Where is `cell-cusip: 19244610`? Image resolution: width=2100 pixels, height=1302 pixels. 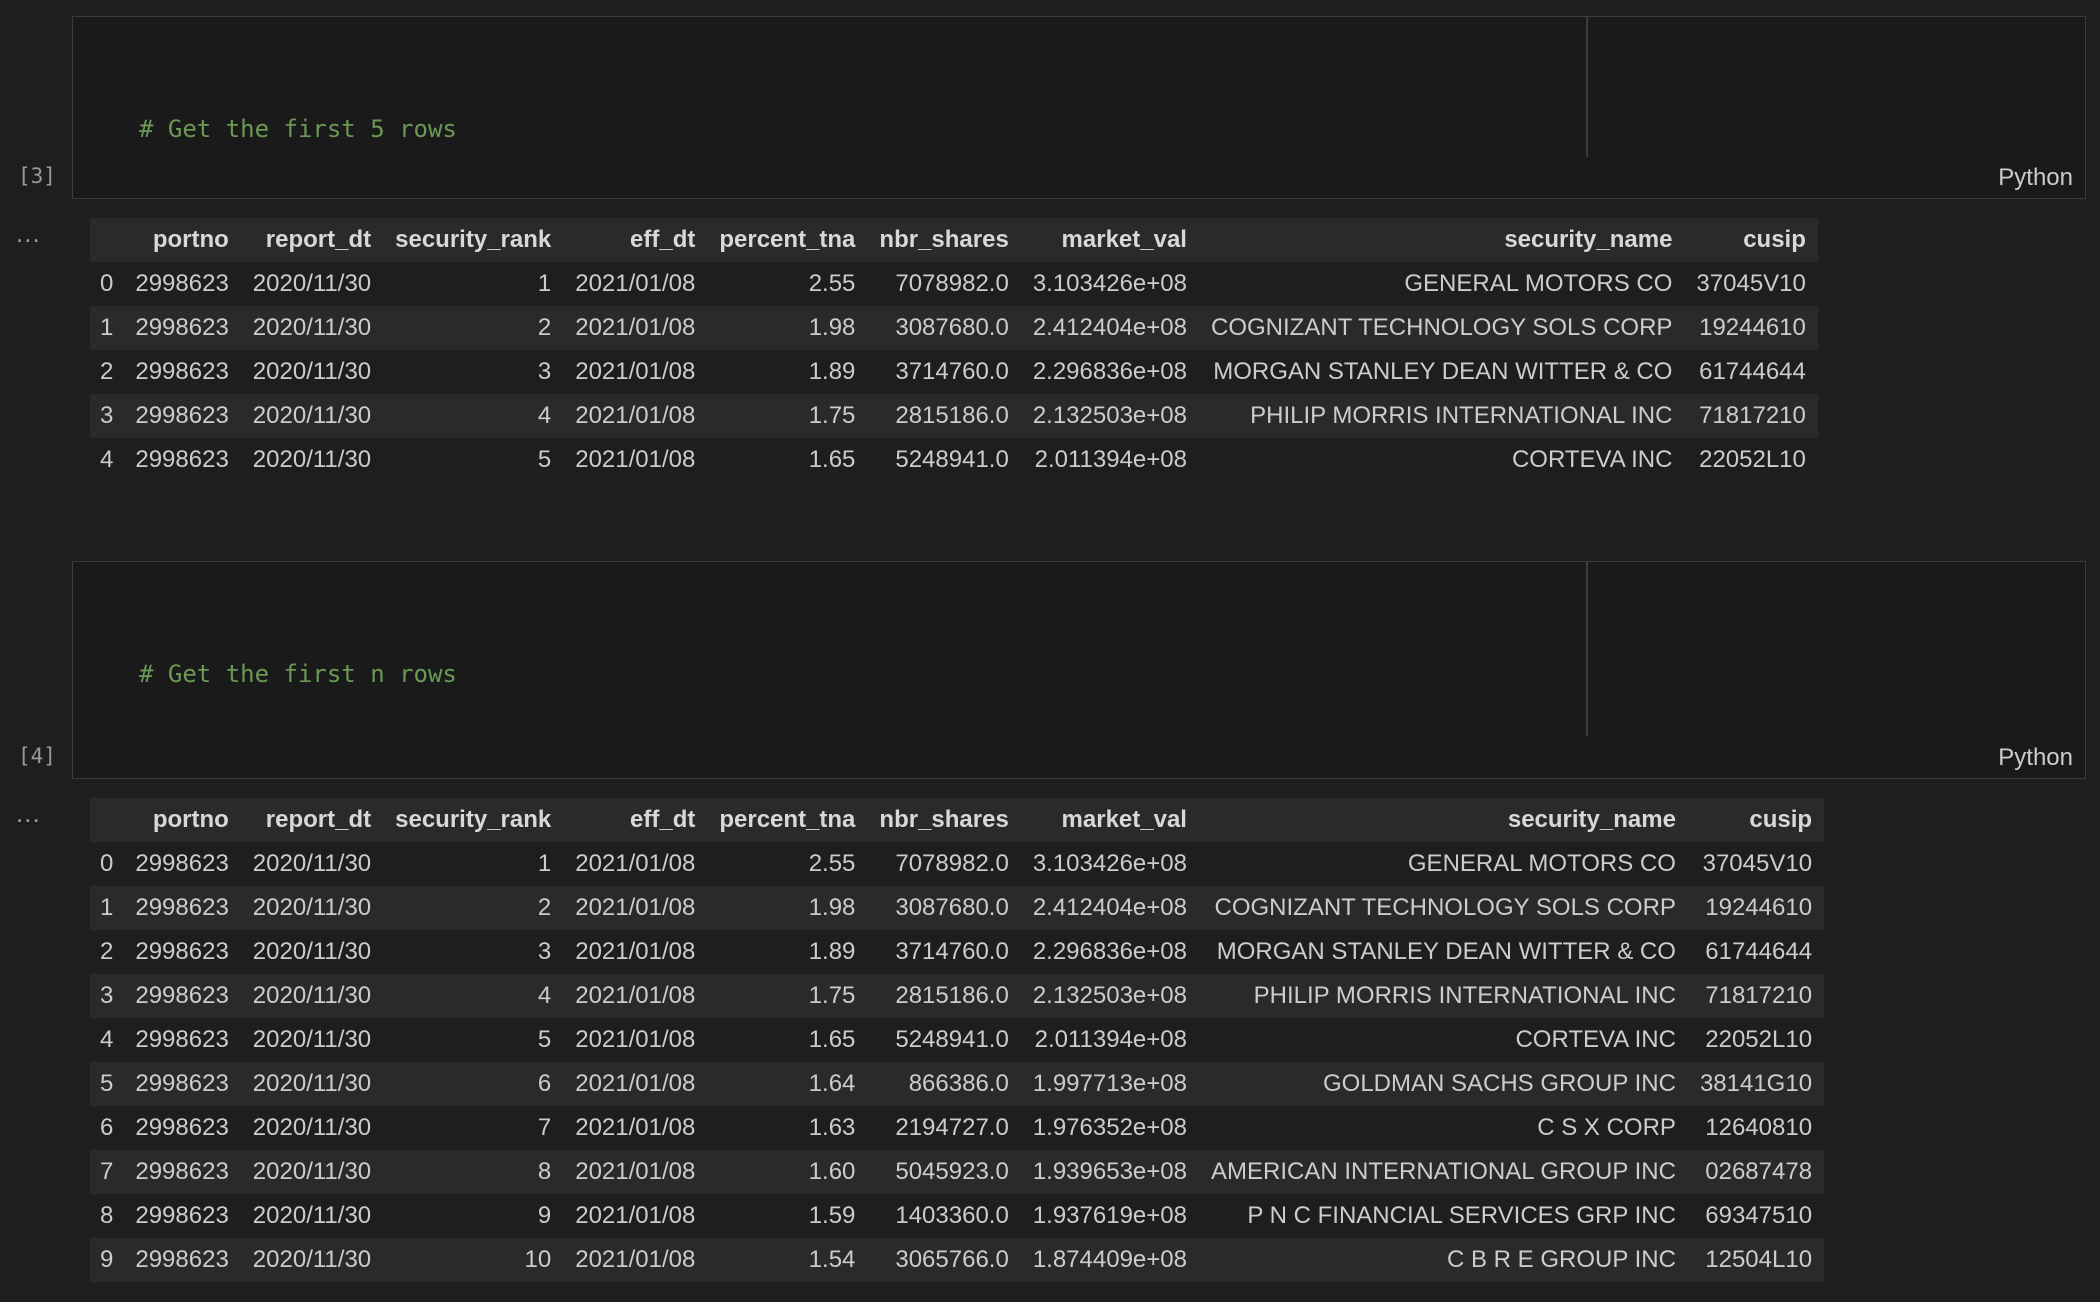
cell-cusip: 19244610 is located at coordinates (1752, 327).